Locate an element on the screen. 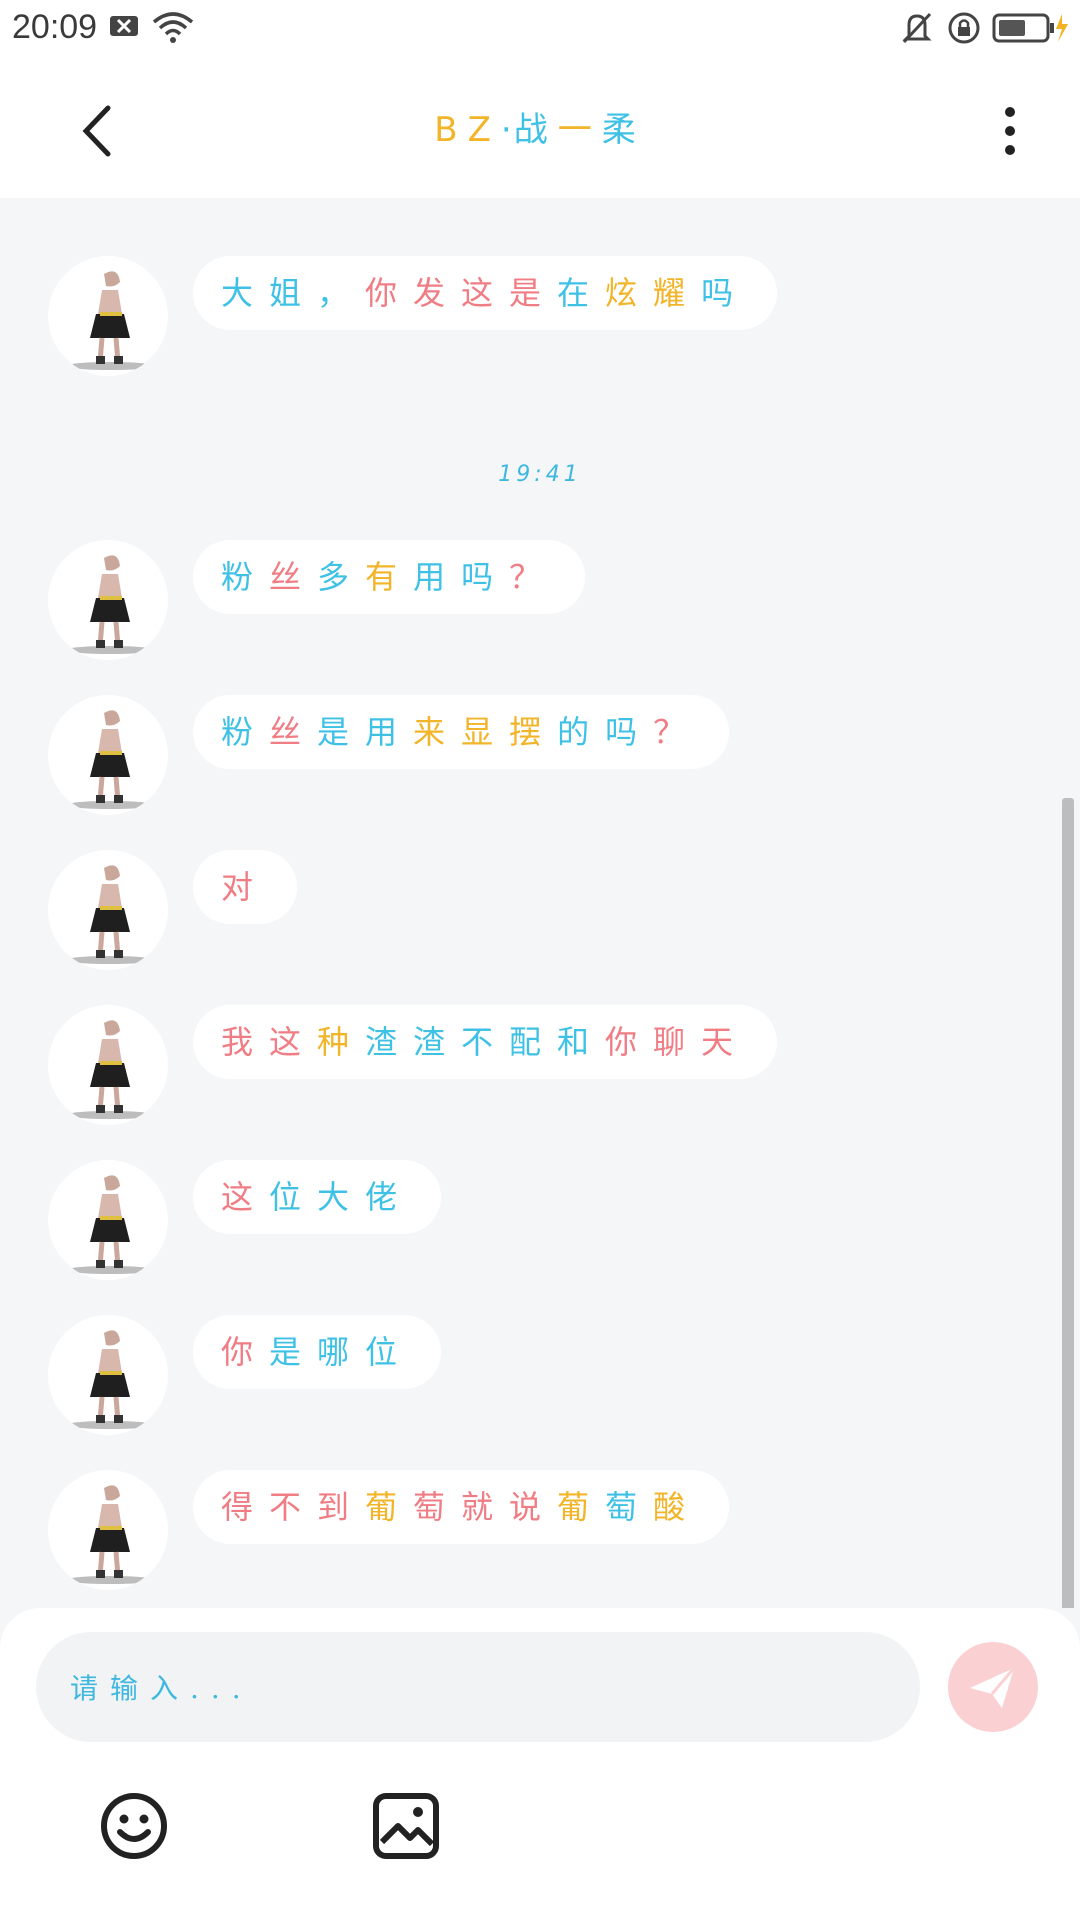  message-text-segment: 渣渣不配和 is located at coordinates (485, 1042).